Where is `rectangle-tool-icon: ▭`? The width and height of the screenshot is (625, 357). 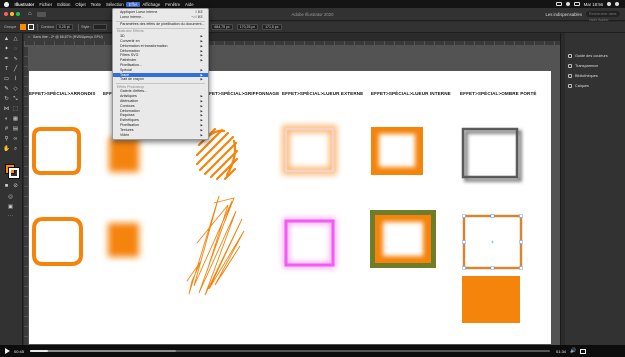 rectangle-tool-icon: ▭ is located at coordinates (6, 79).